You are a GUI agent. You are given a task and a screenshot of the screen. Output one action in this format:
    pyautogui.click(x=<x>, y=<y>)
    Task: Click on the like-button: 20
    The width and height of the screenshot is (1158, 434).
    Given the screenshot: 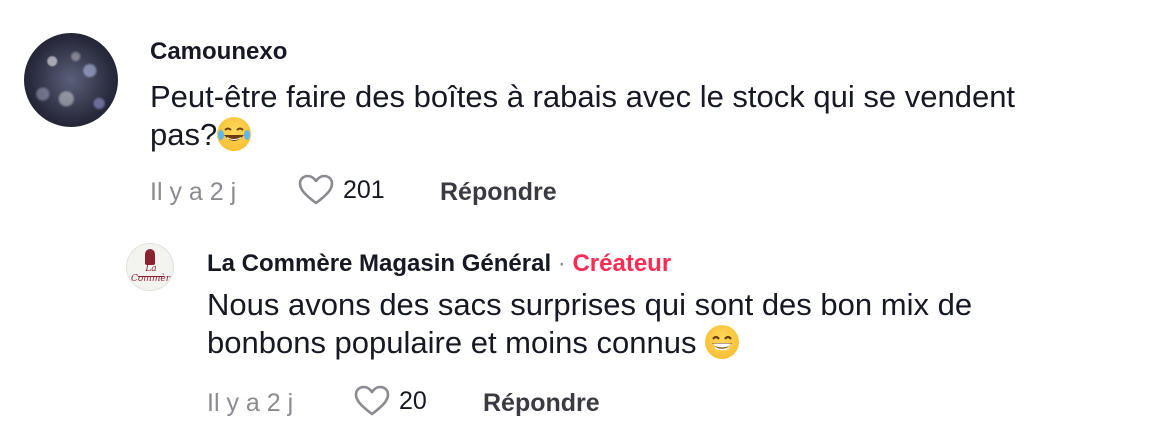 What is the action you would take?
    pyautogui.click(x=390, y=401)
    